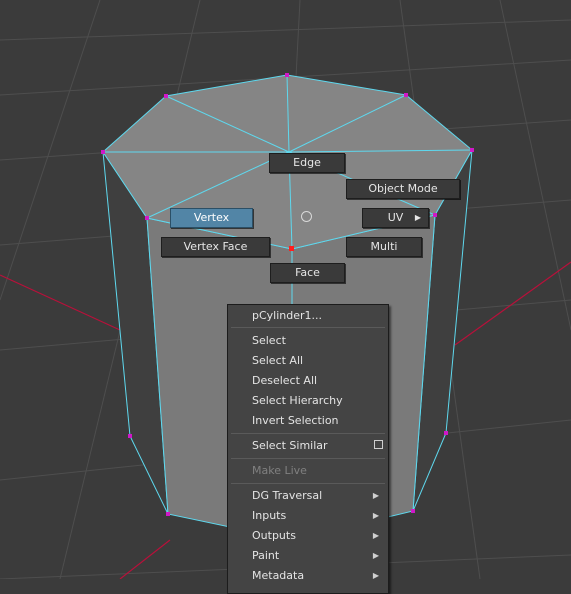 This screenshot has height=594, width=571. I want to click on menu-item-label: Select Similar, so click(290, 445).